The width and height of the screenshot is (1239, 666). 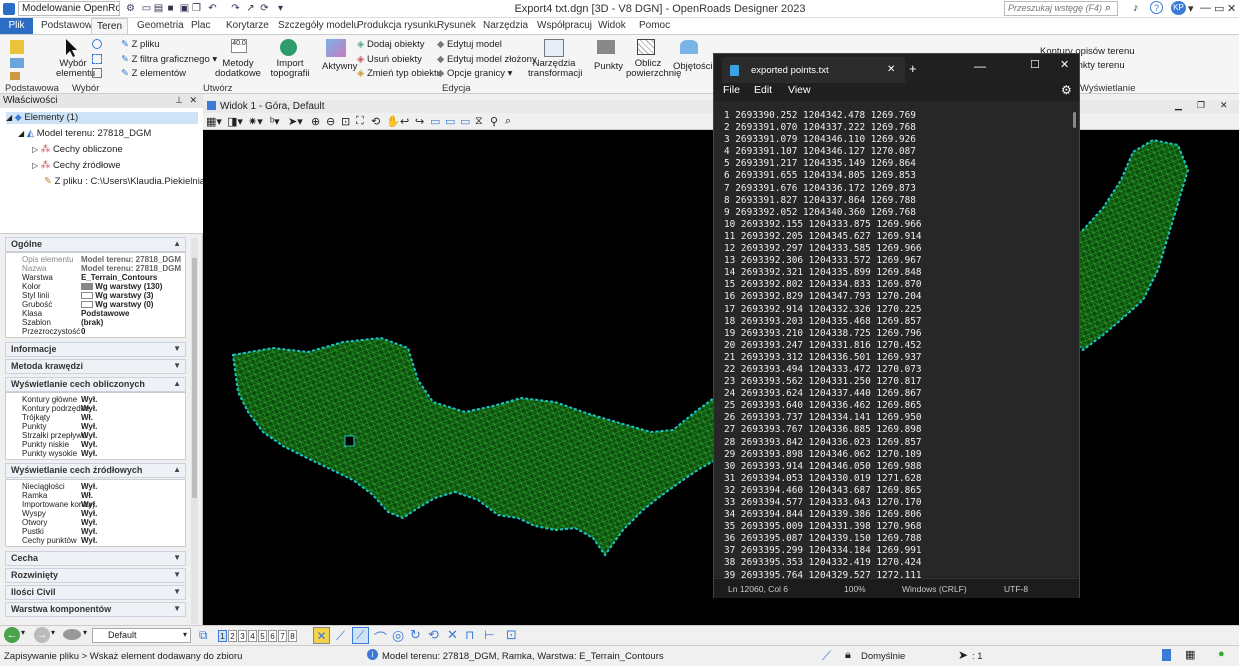 What do you see at coordinates (96, 304) in the screenshot?
I see `prop-row: Grubość Wg warstwy (0)` at bounding box center [96, 304].